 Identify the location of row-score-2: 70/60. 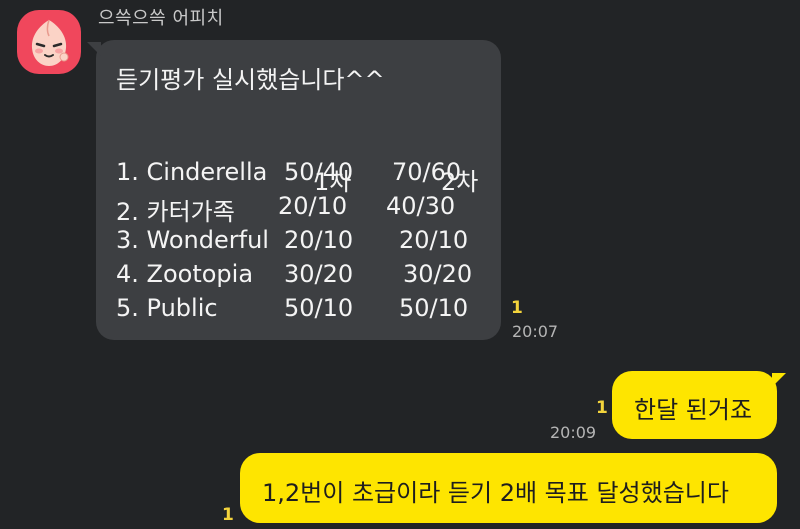
(427, 172).